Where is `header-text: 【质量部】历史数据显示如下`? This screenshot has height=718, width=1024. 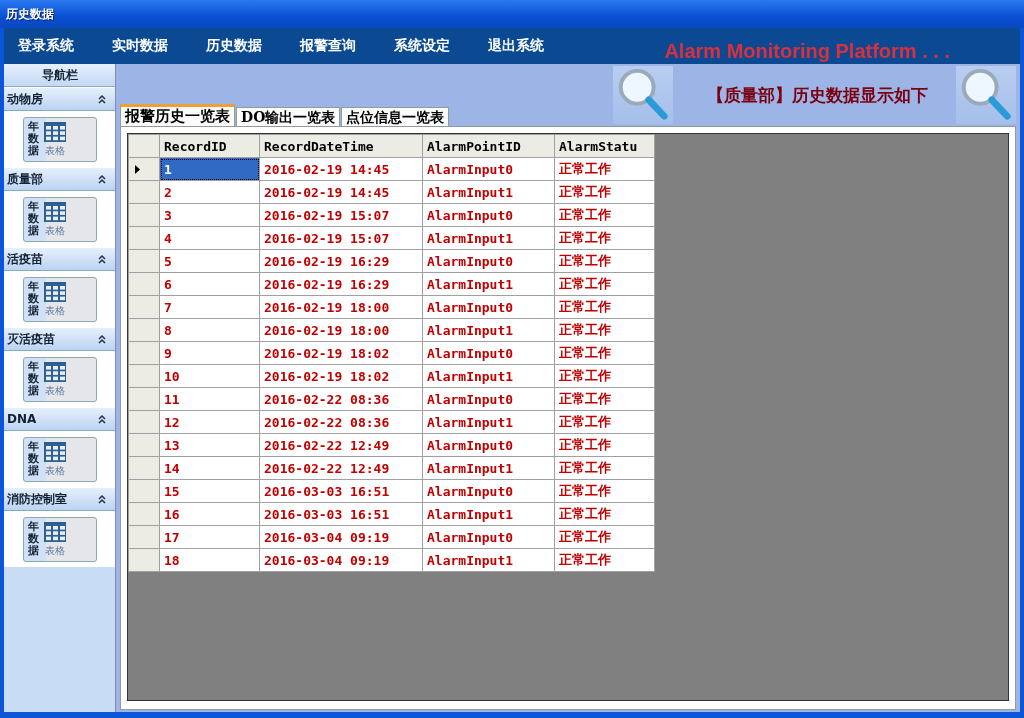
header-text: 【质量部】历史数据显示如下 is located at coordinates (817, 95).